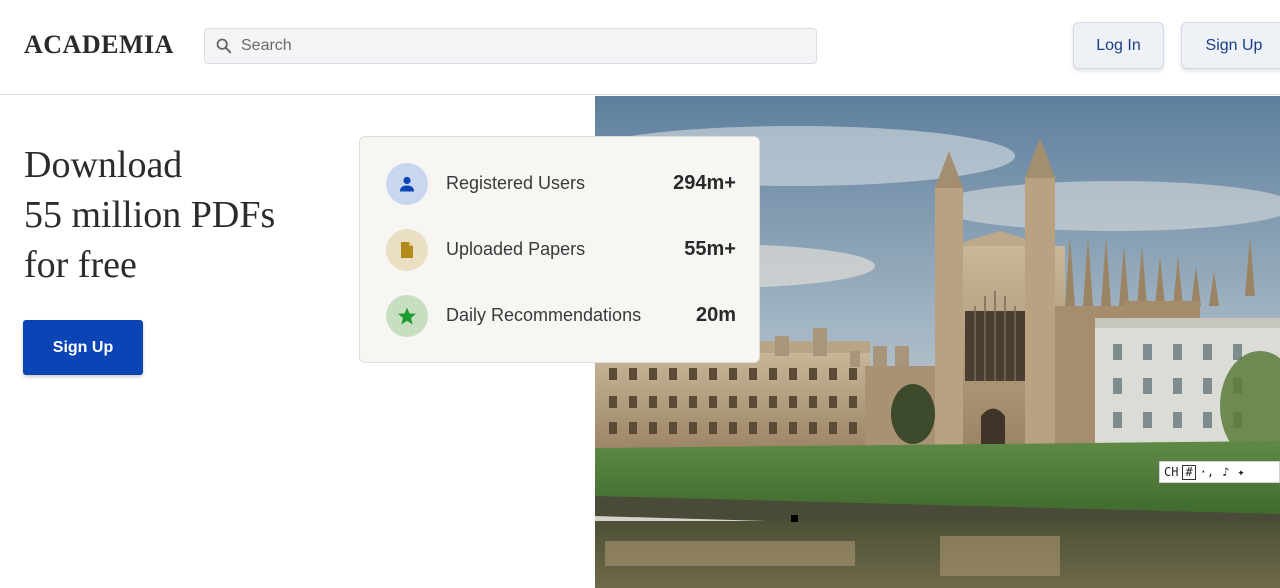  Describe the element at coordinates (516, 183) in the screenshot. I see `stat-label: Registered Users` at that location.